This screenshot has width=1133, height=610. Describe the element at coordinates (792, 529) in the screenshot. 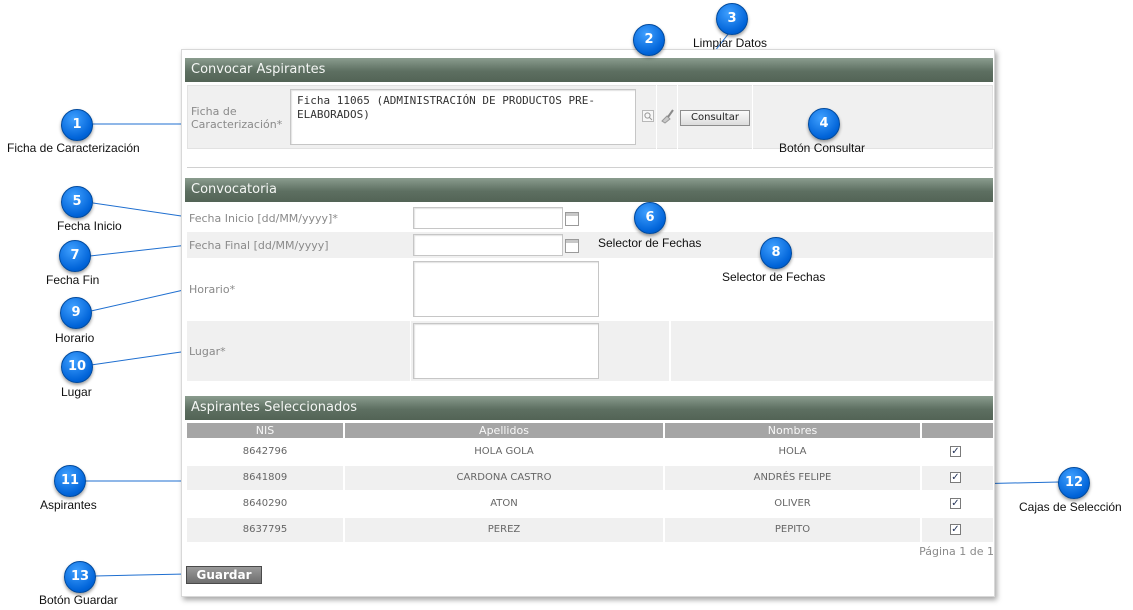

I see `table-cell-nombres: PEPITO` at that location.